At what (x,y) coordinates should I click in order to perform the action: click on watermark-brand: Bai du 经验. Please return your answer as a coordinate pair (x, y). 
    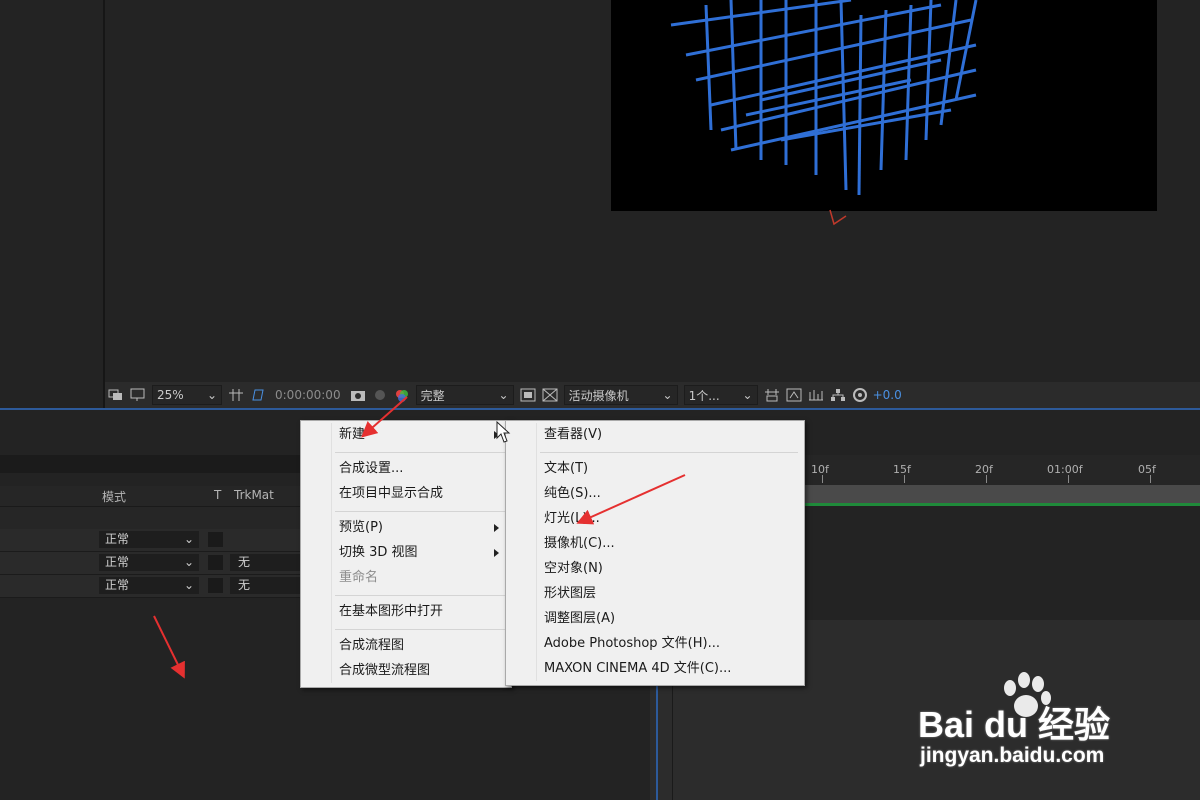
    Looking at the image, I should click on (1014, 724).